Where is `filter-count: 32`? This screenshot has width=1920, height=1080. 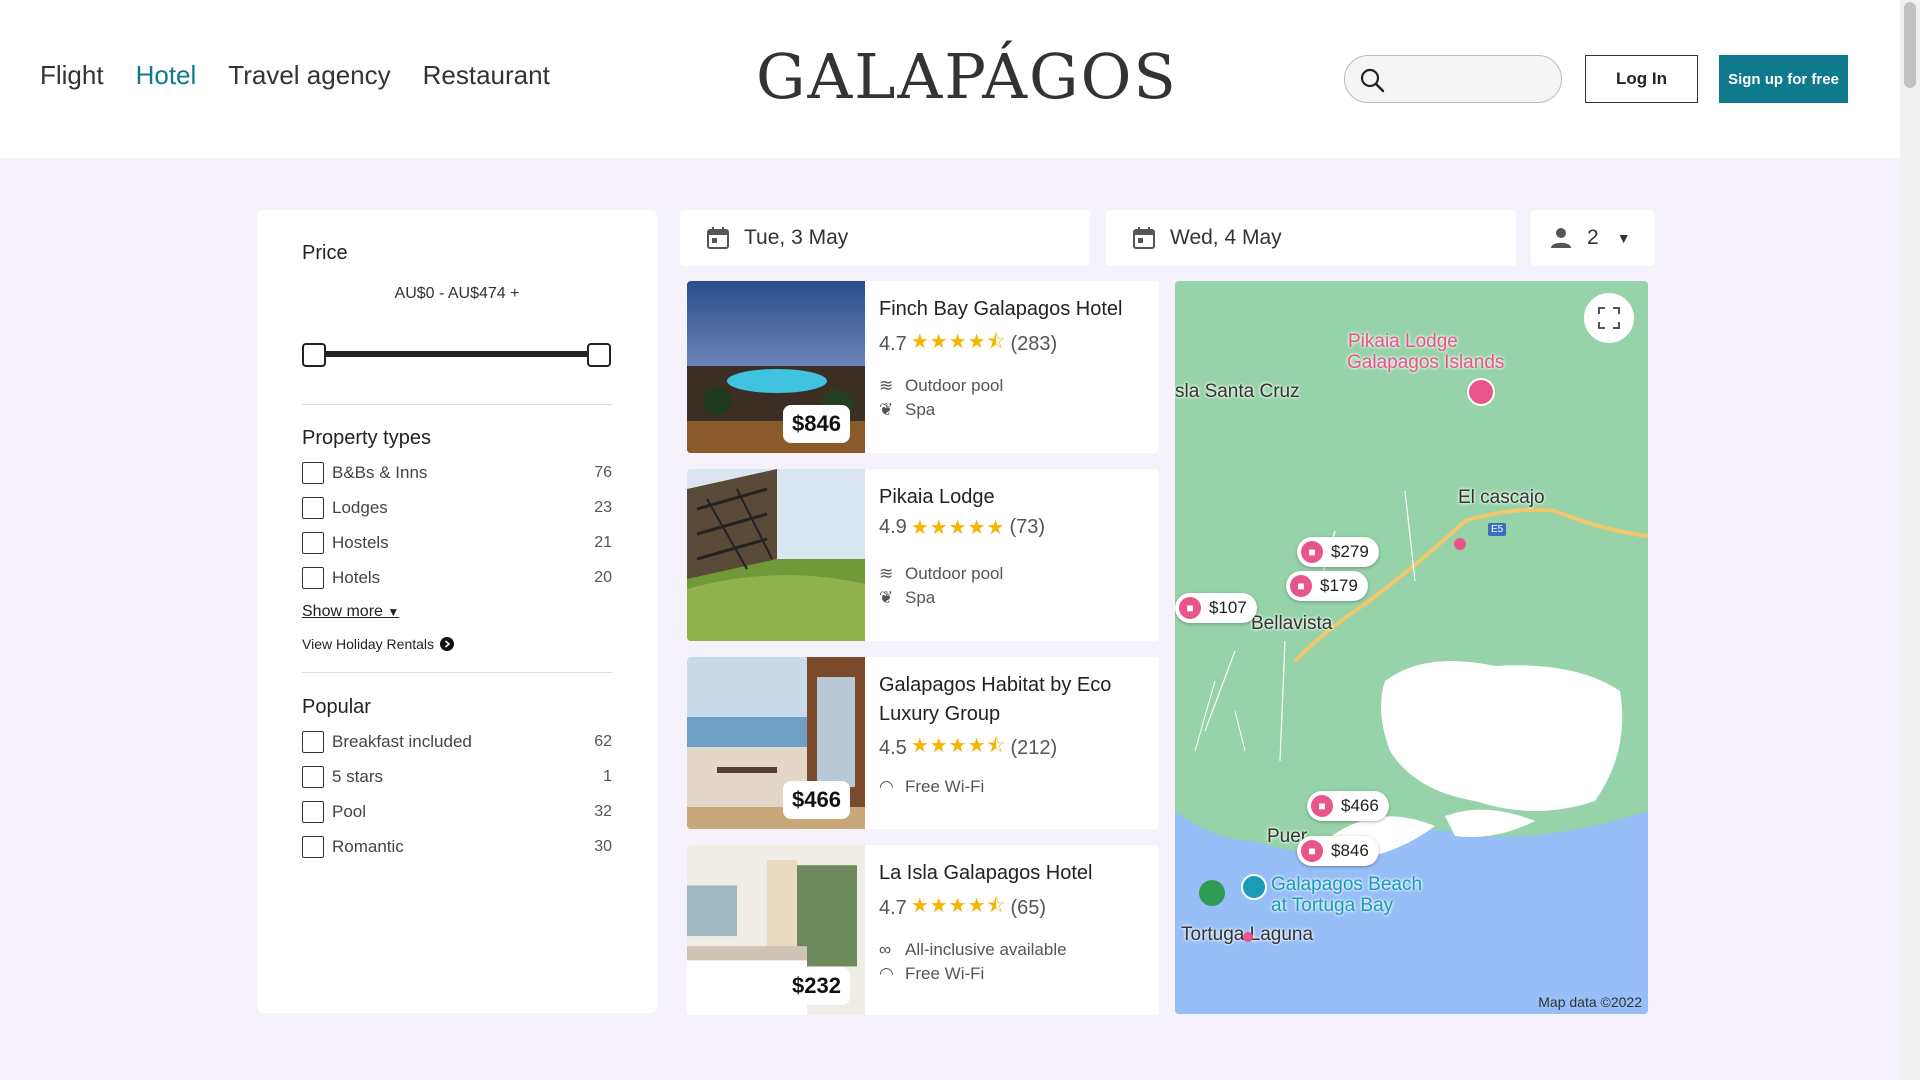 filter-count: 32 is located at coordinates (603, 811).